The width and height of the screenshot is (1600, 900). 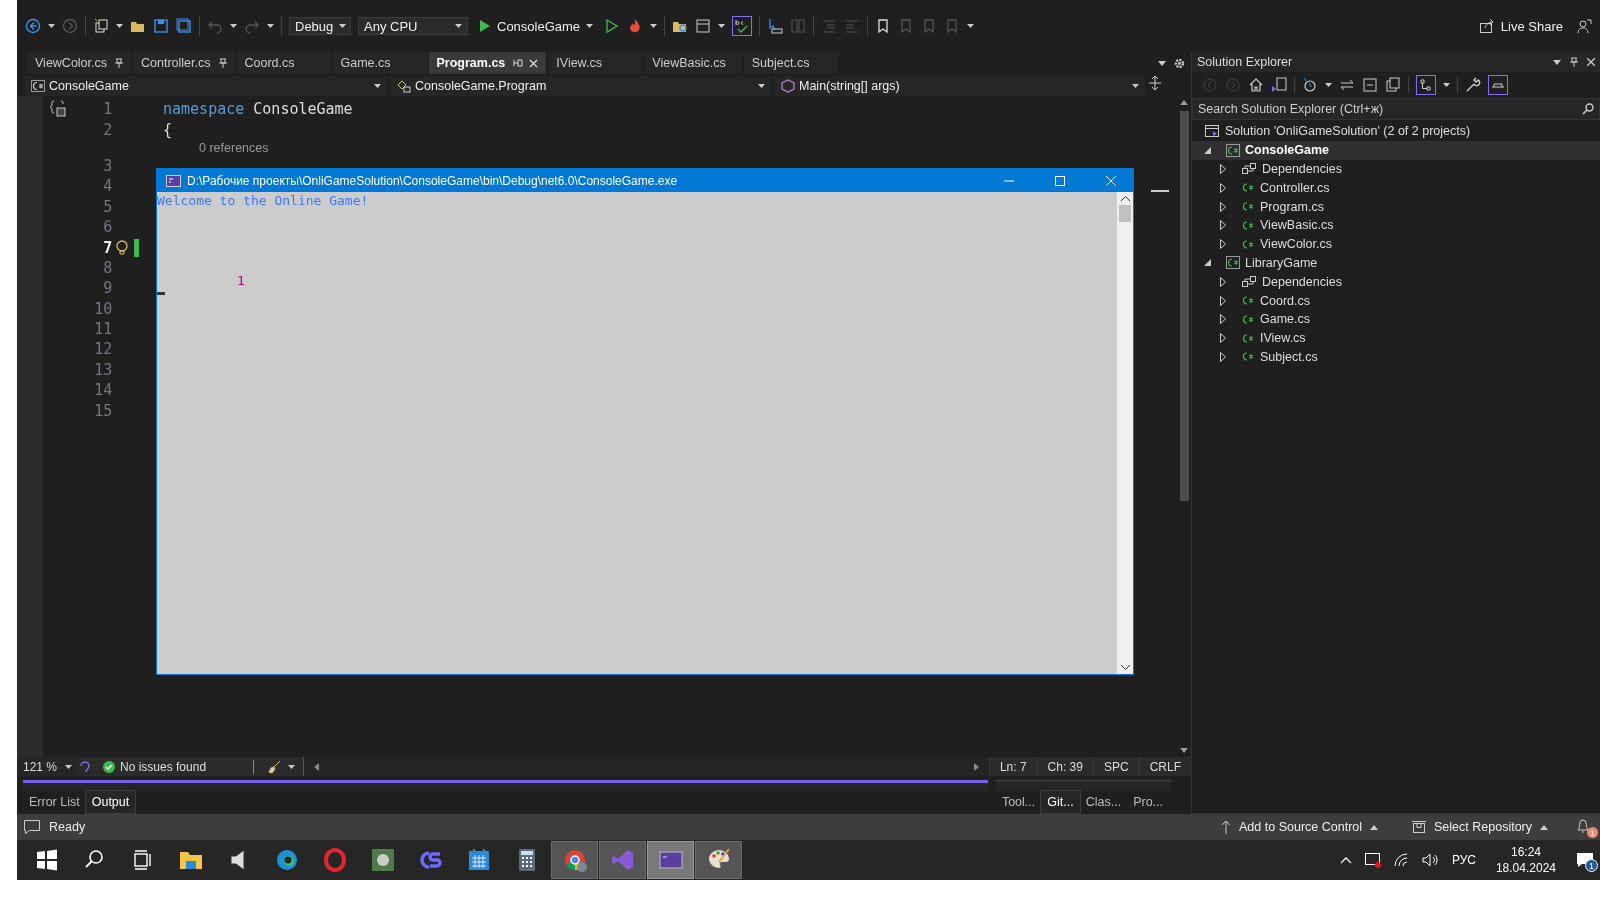 I want to click on tree-item: IView.cs, so click(x=1283, y=338).